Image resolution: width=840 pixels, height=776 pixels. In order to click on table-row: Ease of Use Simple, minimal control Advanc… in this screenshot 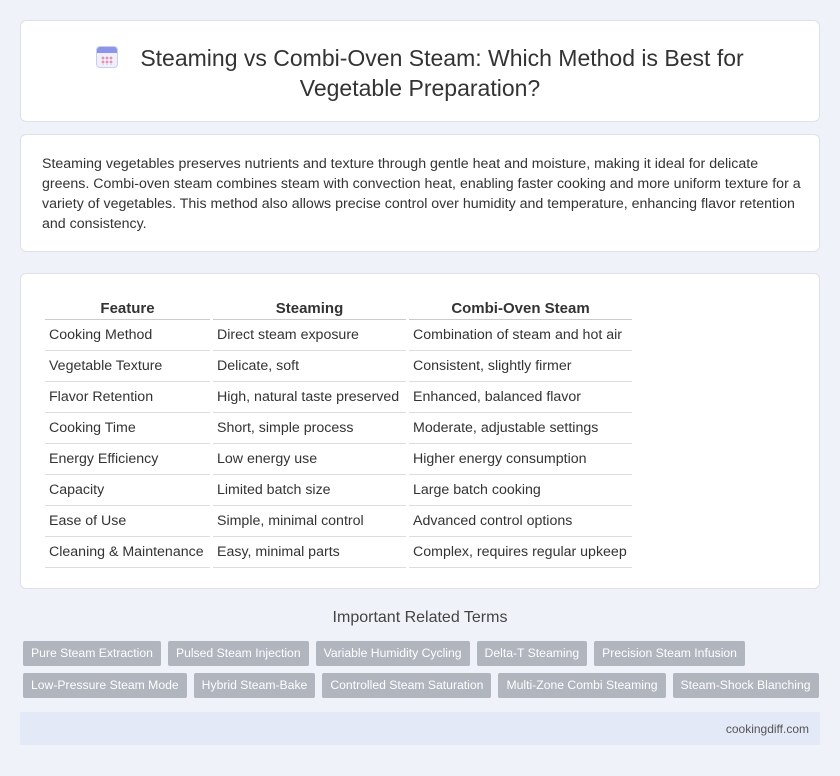, I will do `click(338, 521)`.